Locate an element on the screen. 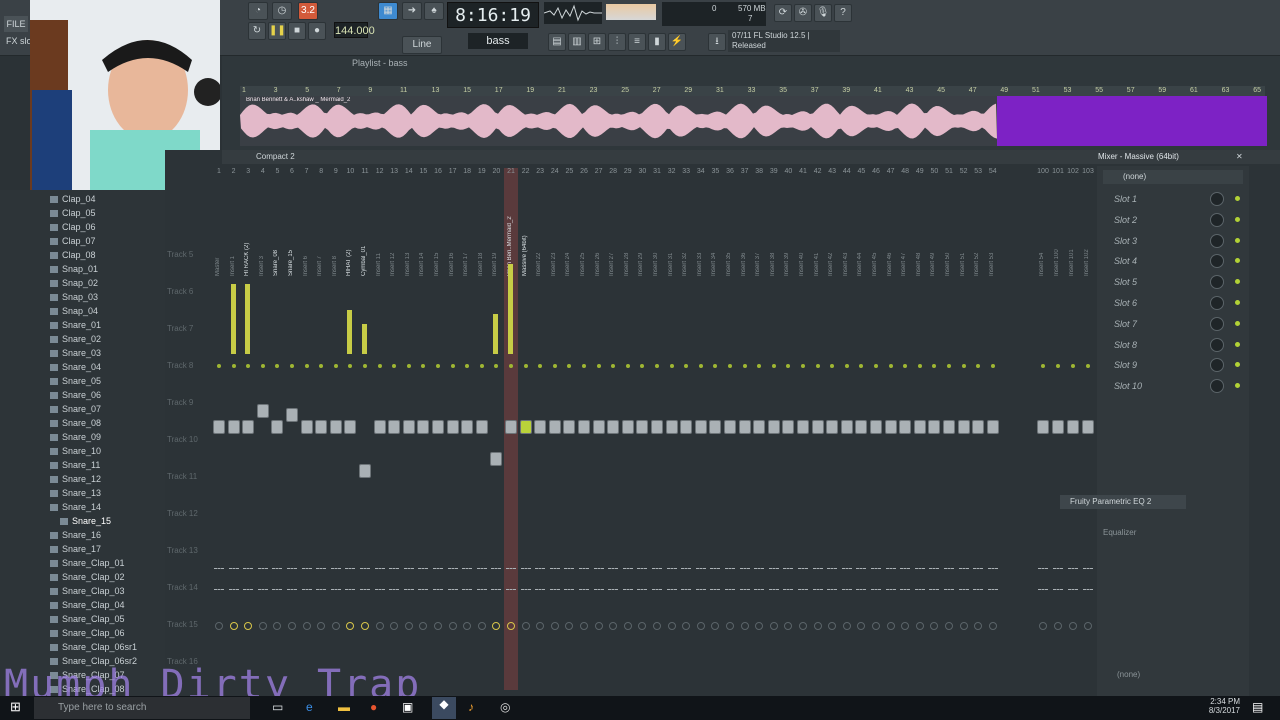  mixer-strip: 101 Insert 100 is located at coordinates (1058, 429).